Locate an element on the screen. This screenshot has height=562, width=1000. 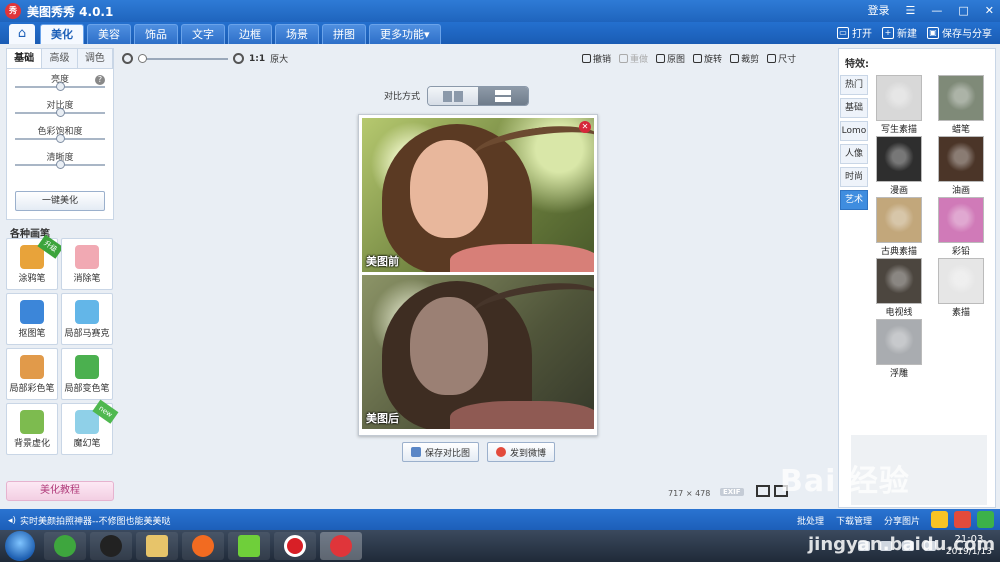
effect-category-0: 热门 is located at coordinates (854, 85).